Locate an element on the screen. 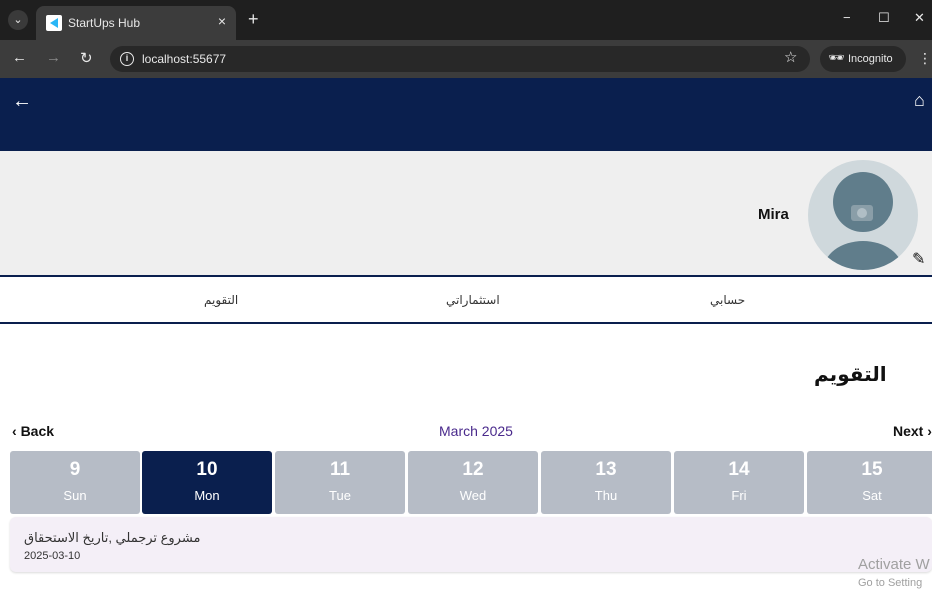  activate-windows-watermark: Activate W is located at coordinates (894, 564).